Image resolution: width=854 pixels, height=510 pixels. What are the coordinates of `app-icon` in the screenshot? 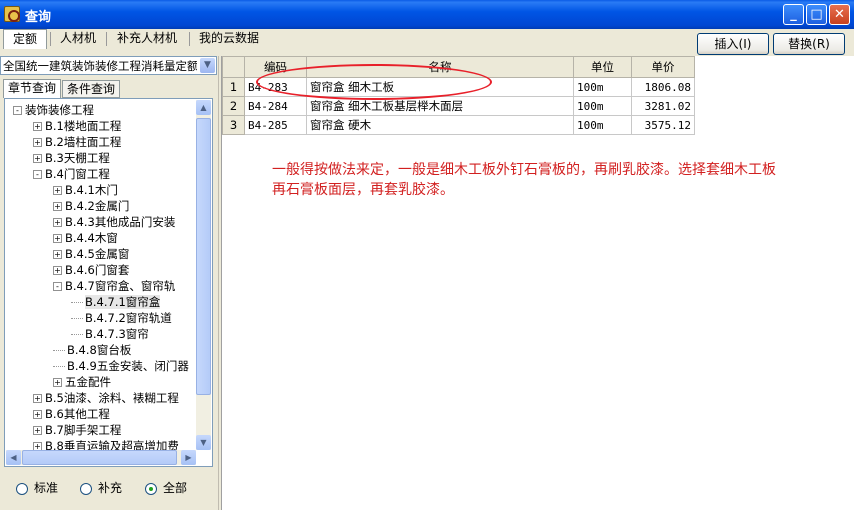 It's located at (12, 14).